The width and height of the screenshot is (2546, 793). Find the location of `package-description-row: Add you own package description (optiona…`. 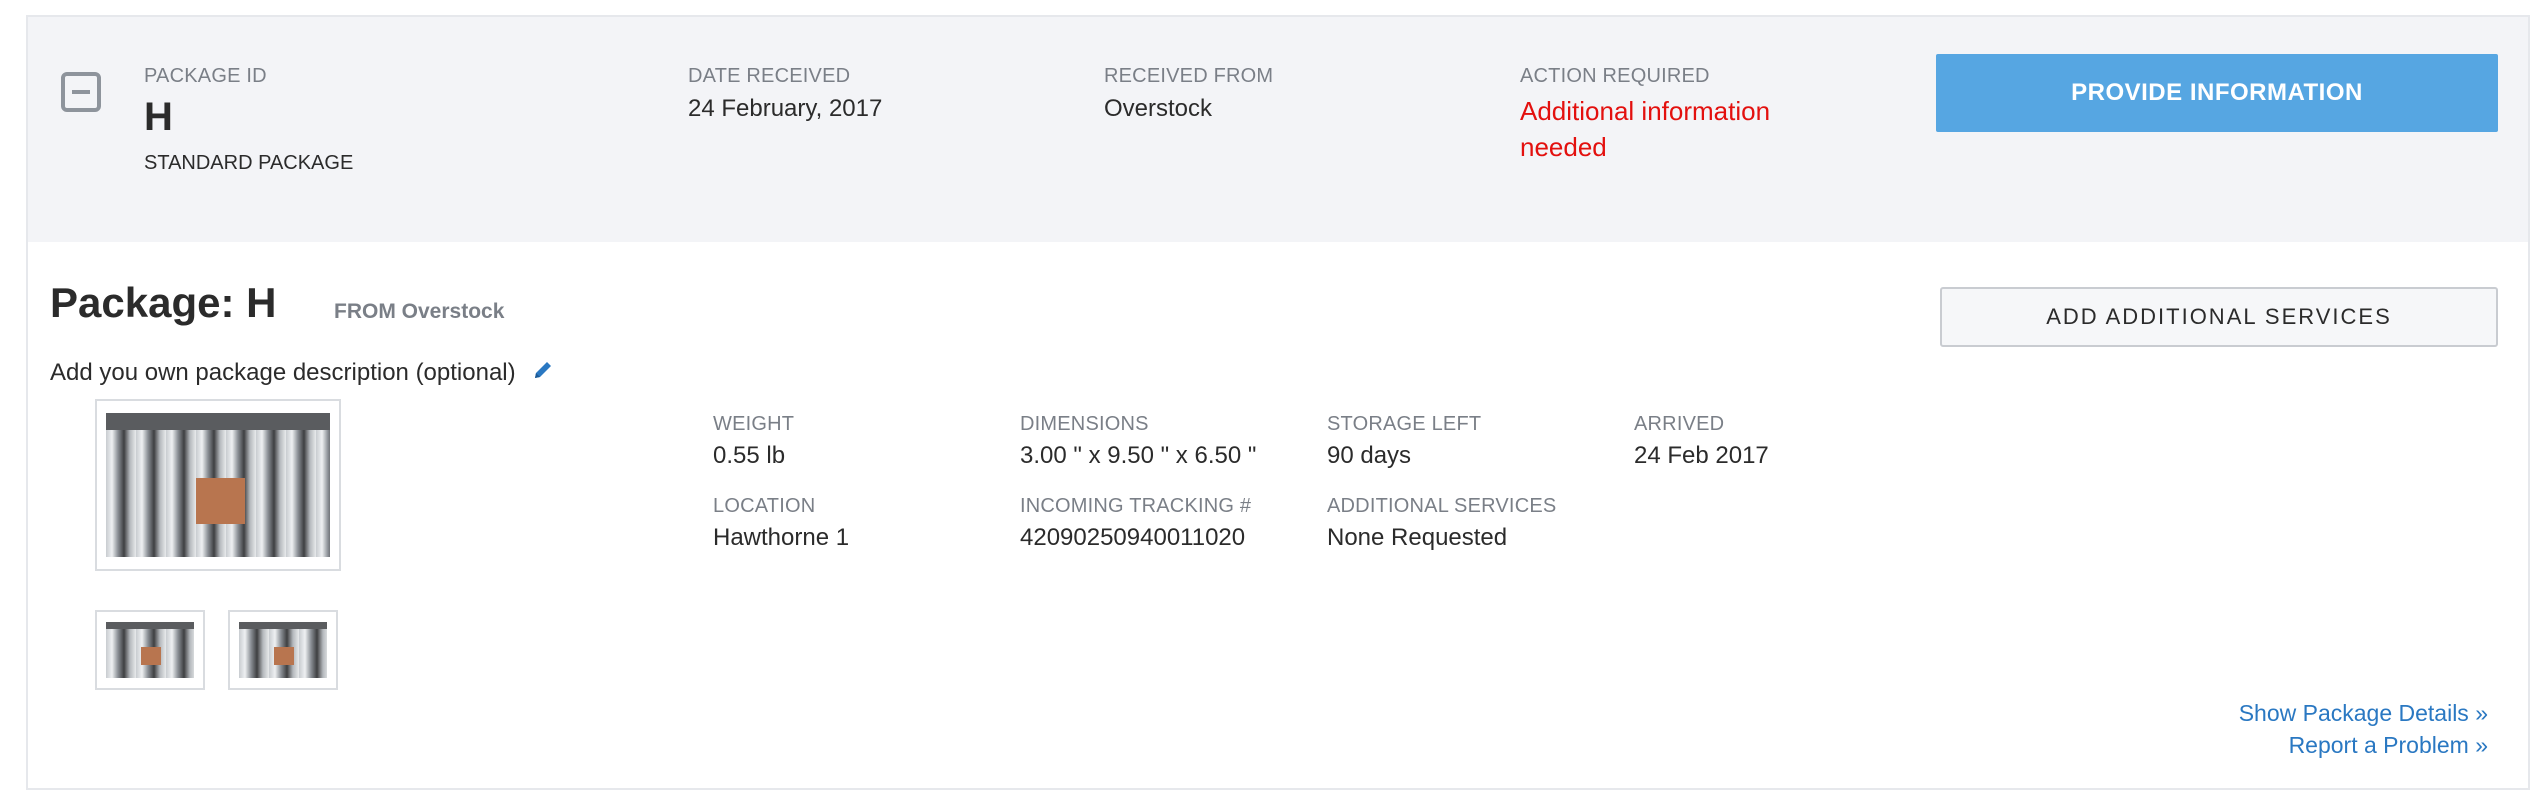

package-description-row: Add you own package description (optiona… is located at coordinates (302, 373).